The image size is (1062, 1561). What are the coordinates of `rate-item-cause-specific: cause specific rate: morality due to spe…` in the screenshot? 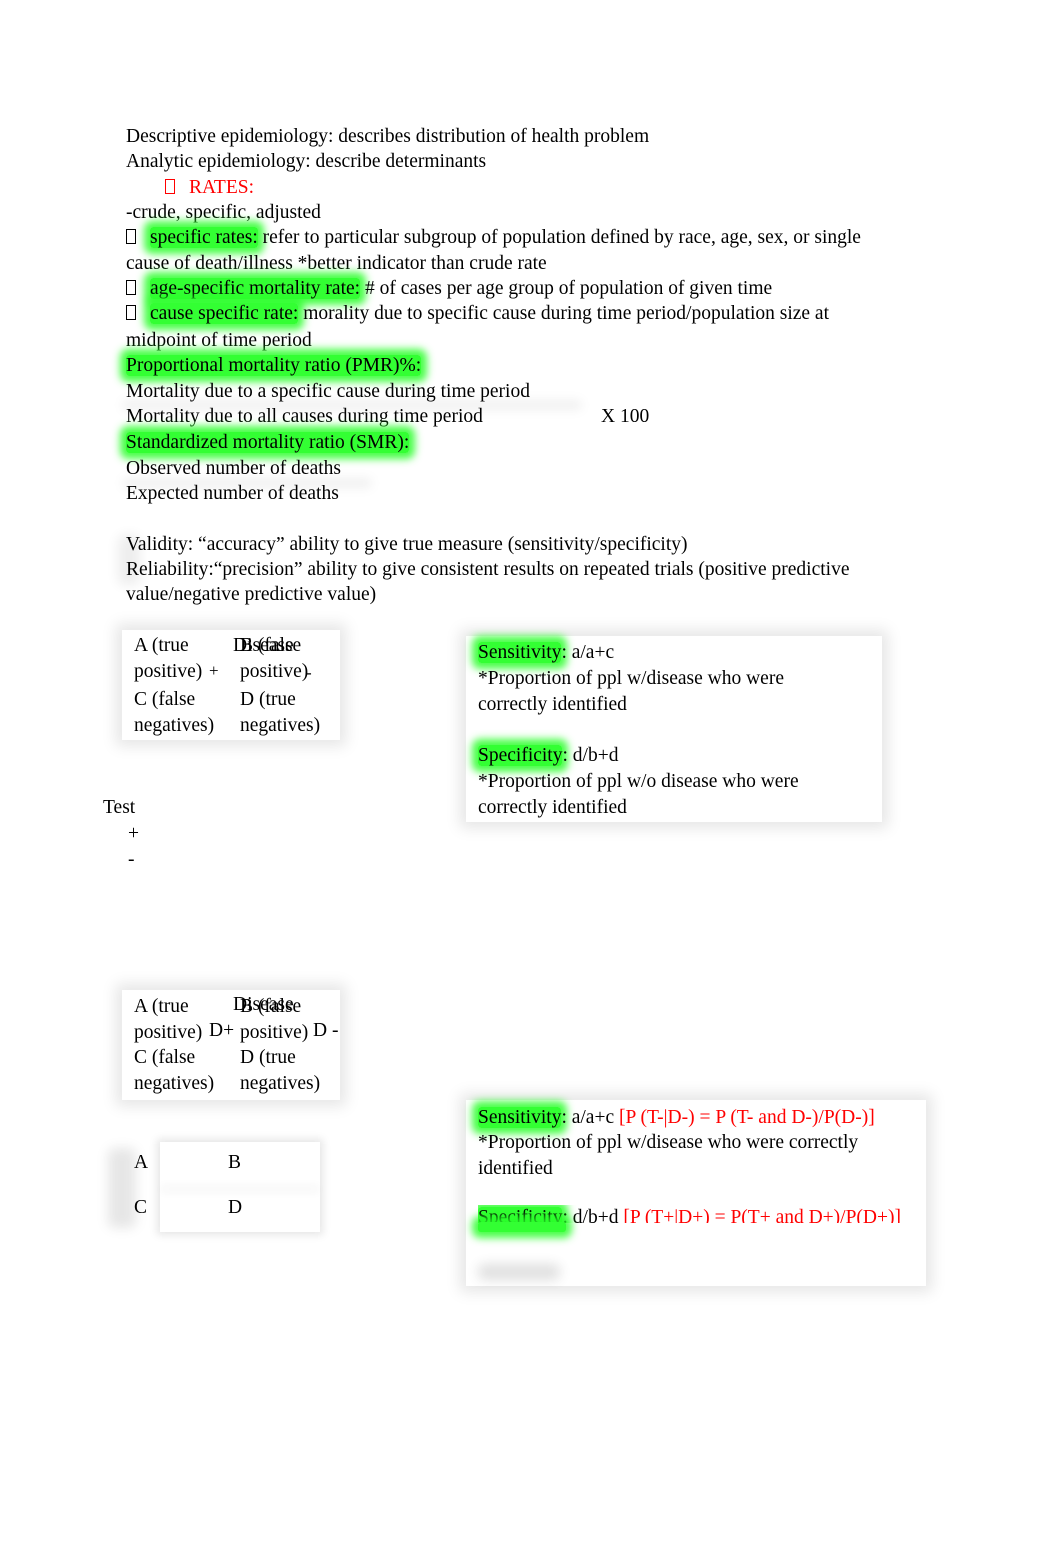 It's located at (477, 313).